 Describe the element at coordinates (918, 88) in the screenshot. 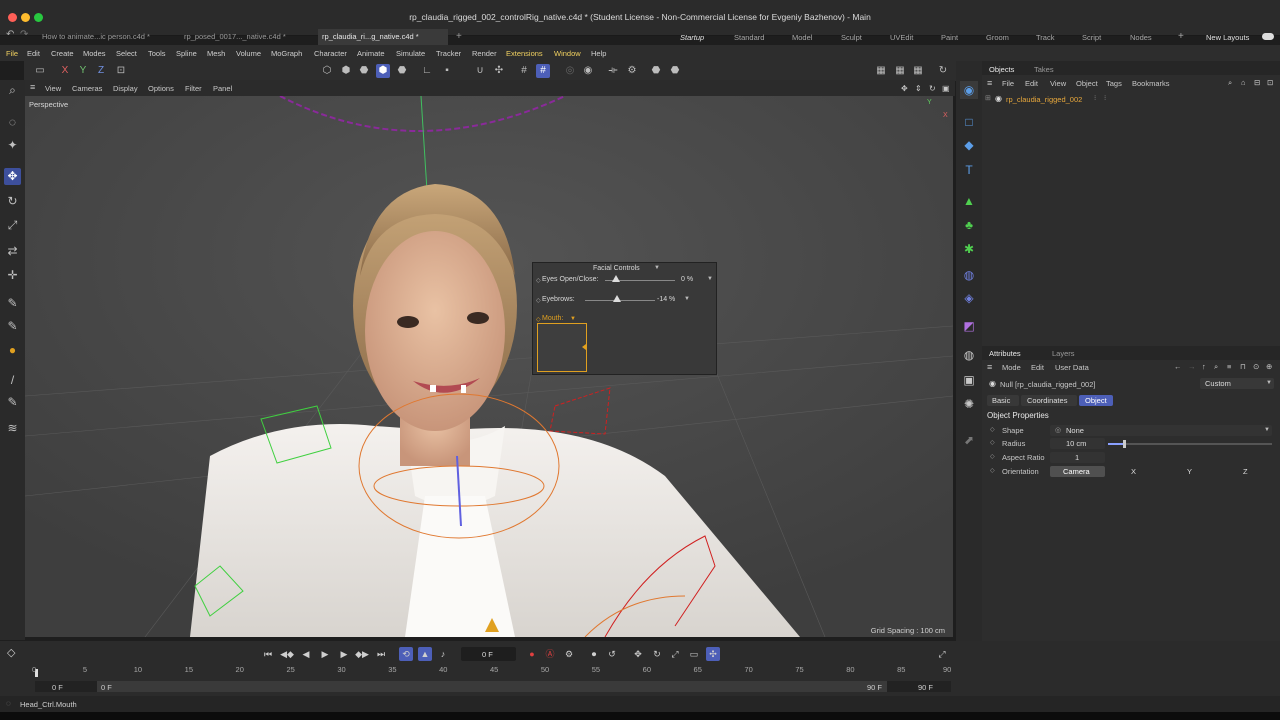

I see `viewport-zoom-icon: ⇕` at that location.